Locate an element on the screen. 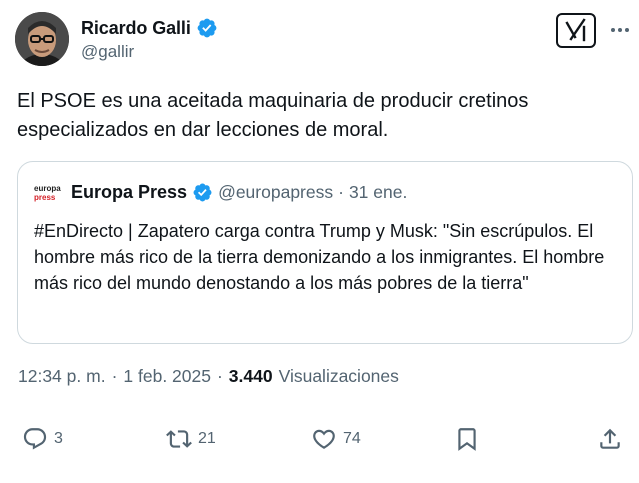 Image resolution: width=639 pixels, height=483 pixels. quote-avatar-logo: europa press is located at coordinates (49, 195).